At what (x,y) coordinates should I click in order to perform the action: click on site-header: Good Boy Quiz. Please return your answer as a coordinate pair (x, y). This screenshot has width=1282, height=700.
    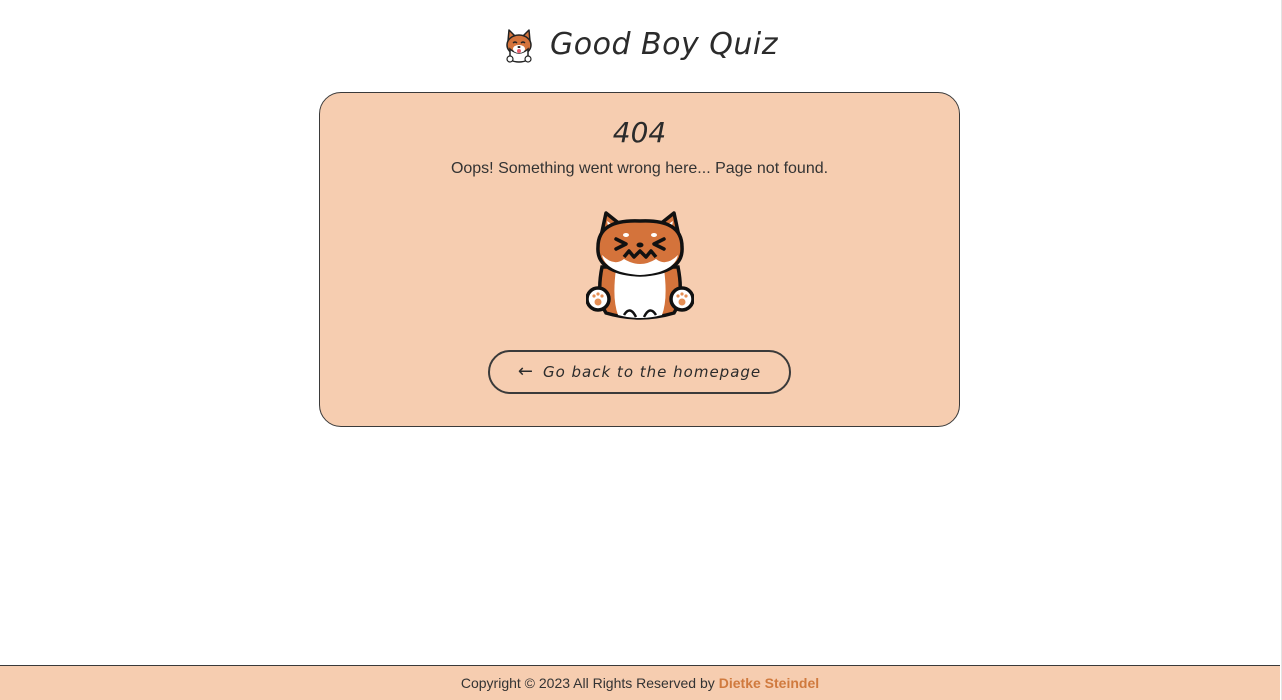
    Looking at the image, I should click on (640, 45).